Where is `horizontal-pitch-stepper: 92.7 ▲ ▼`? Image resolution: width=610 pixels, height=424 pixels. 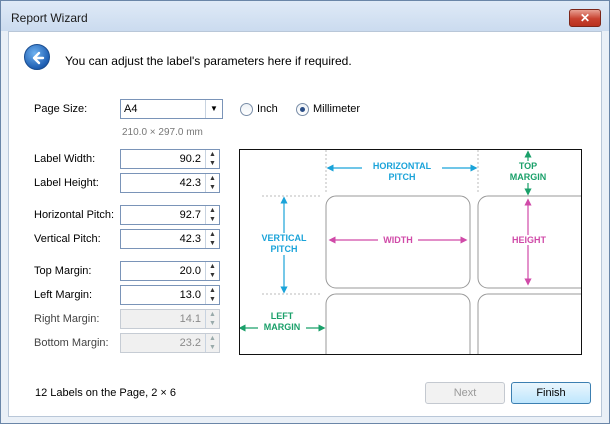
horizontal-pitch-stepper: 92.7 ▲ ▼ is located at coordinates (170, 215).